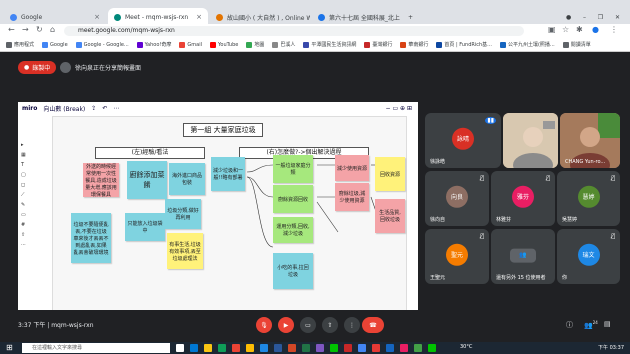 The height and width of the screenshot is (354, 630). What do you see at coordinates (463, 140) in the screenshot?
I see `participant-tile: 詠晴 ▮▮ 徐詠皓` at bounding box center [463, 140].